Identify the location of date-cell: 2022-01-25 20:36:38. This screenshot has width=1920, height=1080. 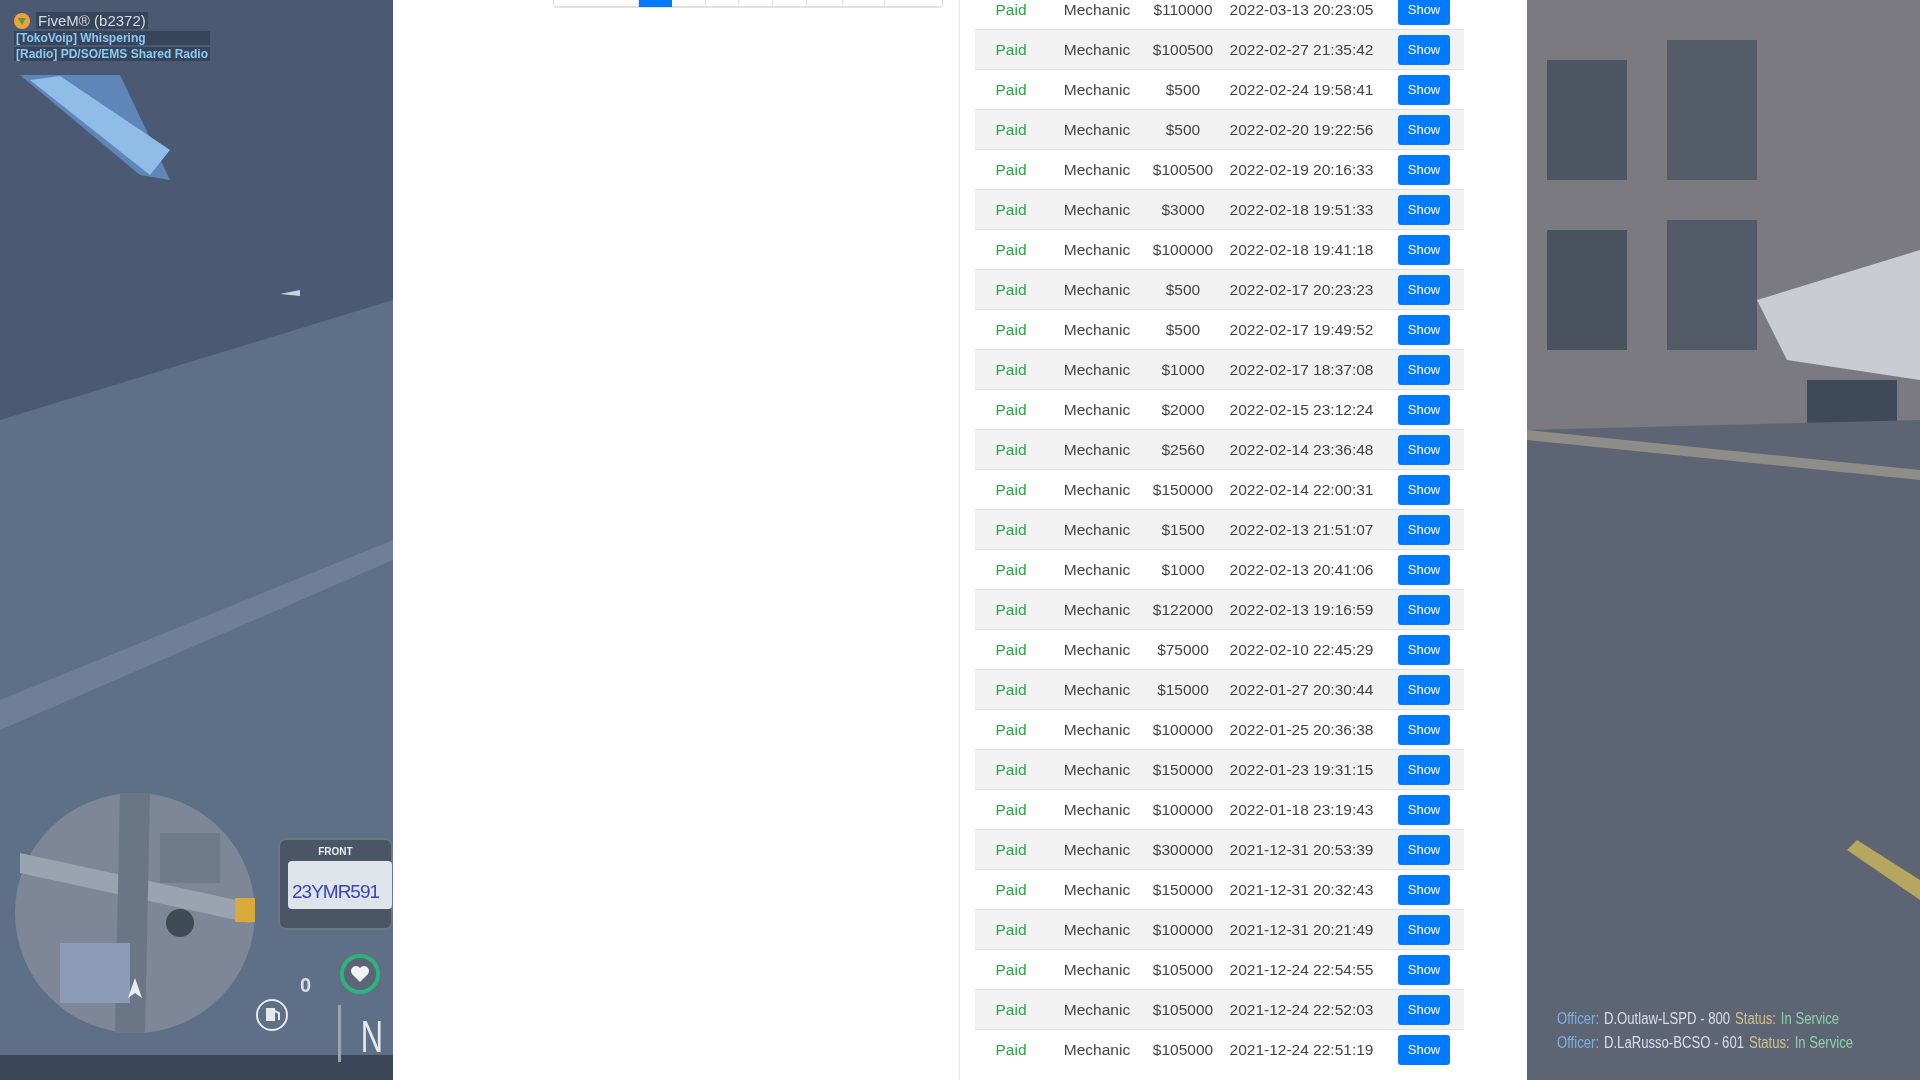
(1301, 729).